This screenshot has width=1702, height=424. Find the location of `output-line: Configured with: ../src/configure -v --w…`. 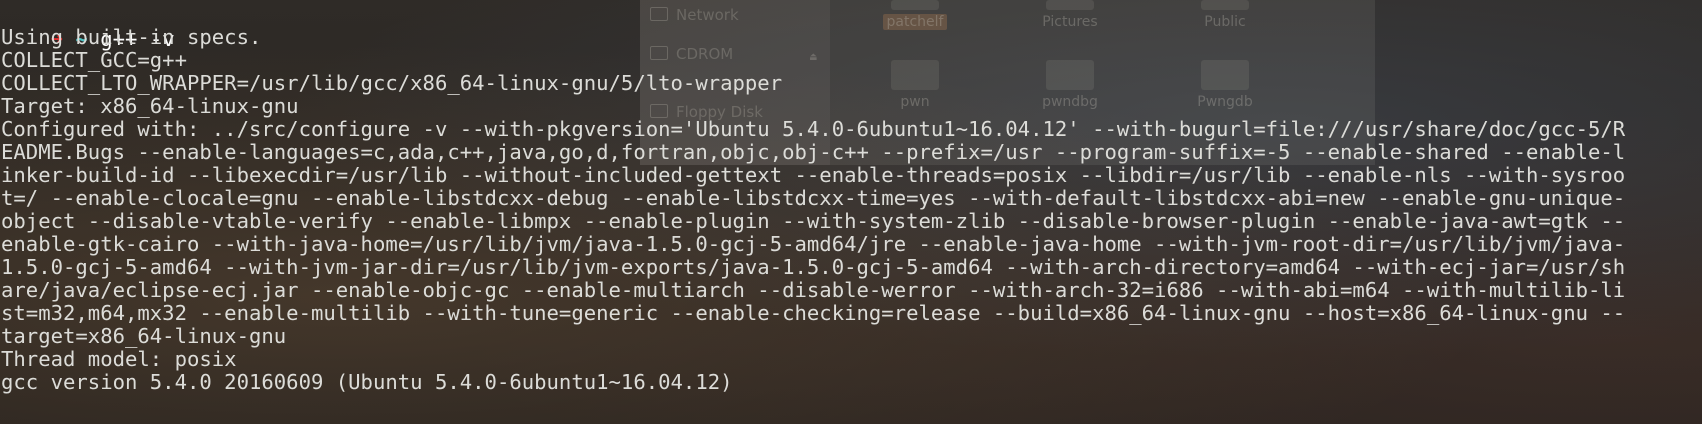

output-line: Configured with: ../src/configure -v --w… is located at coordinates (813, 129).